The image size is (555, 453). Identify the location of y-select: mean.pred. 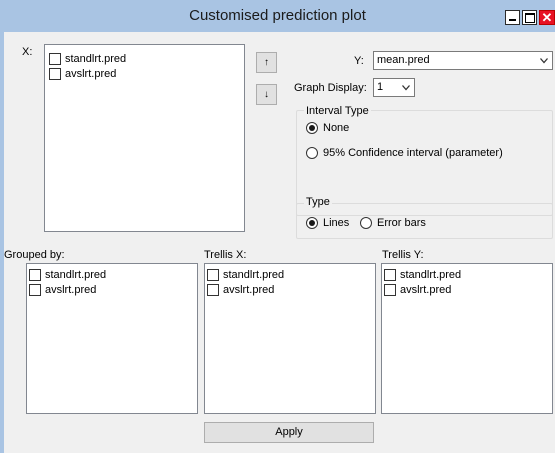
(463, 60).